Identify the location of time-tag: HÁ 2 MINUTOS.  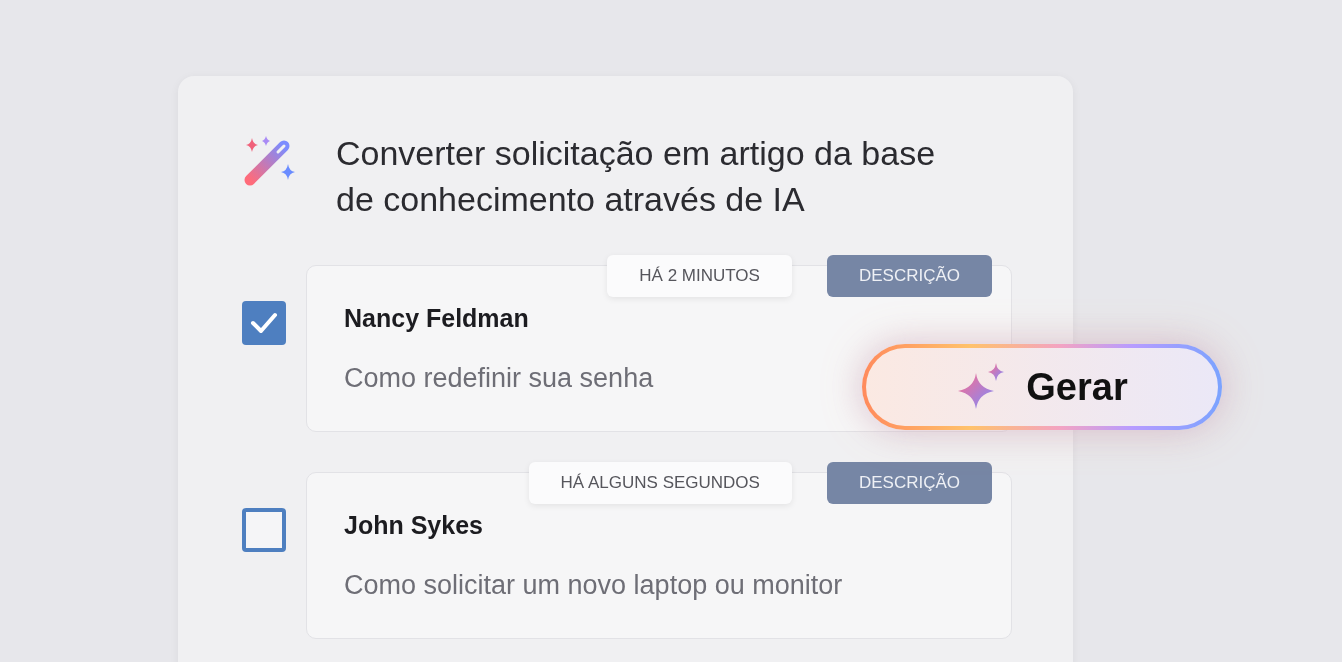
(699, 276).